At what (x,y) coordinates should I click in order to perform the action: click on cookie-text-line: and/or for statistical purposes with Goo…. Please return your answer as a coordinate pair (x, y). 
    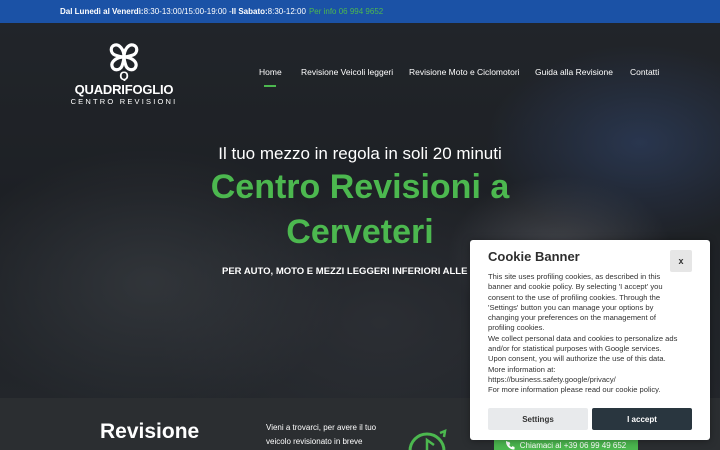
    Looking at the image, I should click on (575, 349).